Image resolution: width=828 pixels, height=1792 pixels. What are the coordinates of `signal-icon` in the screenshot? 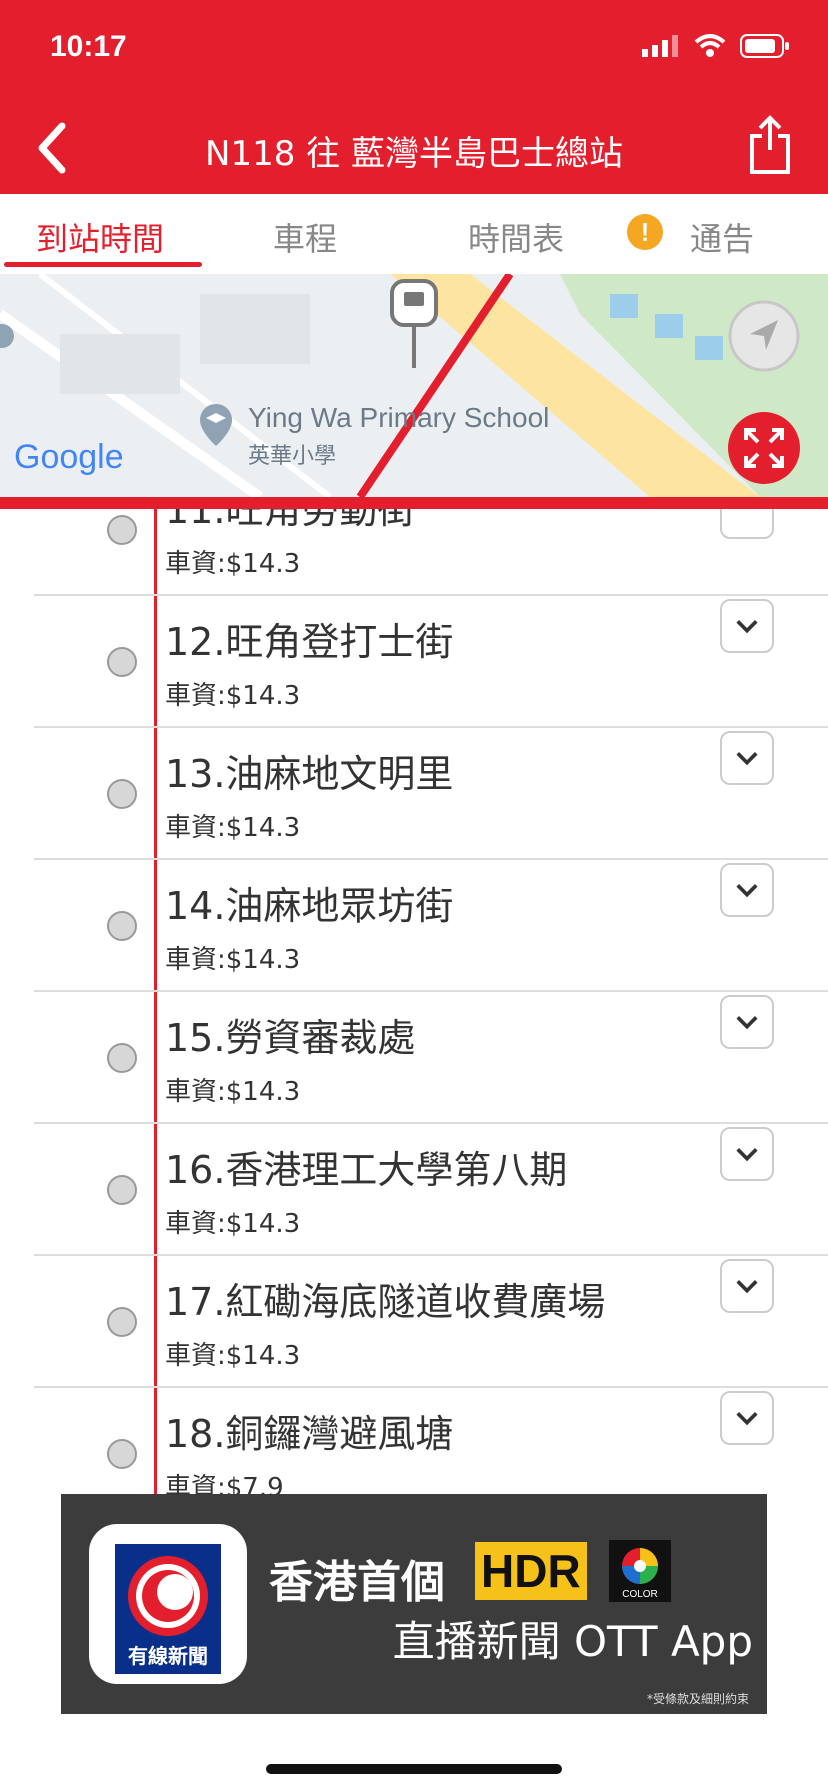 It's located at (660, 46).